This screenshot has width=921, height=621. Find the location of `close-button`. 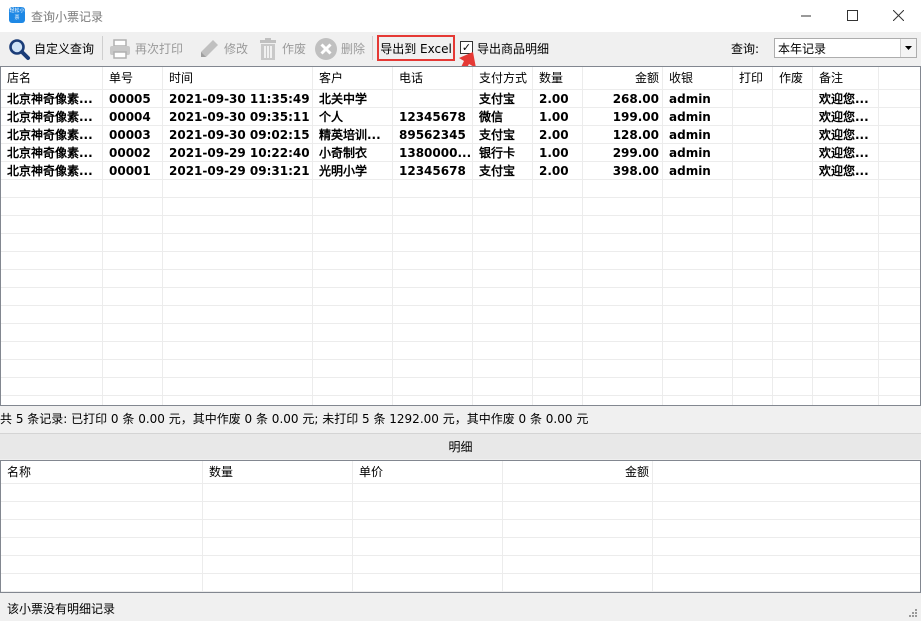

close-button is located at coordinates (898, 15).